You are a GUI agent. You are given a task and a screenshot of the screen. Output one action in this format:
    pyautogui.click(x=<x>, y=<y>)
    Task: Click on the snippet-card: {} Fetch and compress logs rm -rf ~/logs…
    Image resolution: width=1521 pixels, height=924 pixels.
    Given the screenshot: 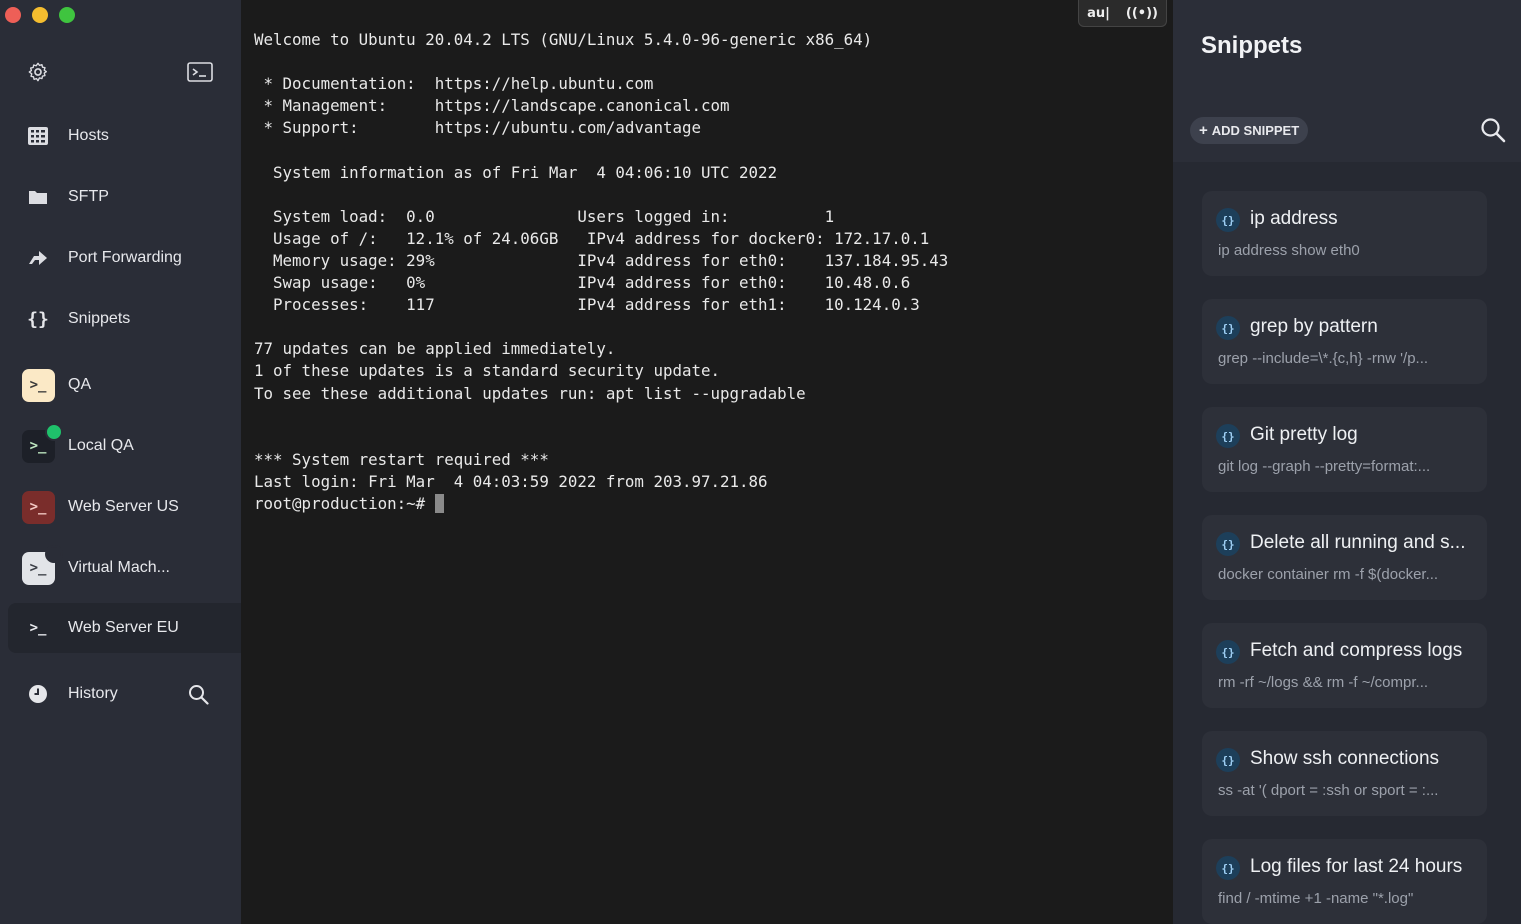 What is the action you would take?
    pyautogui.click(x=1344, y=665)
    